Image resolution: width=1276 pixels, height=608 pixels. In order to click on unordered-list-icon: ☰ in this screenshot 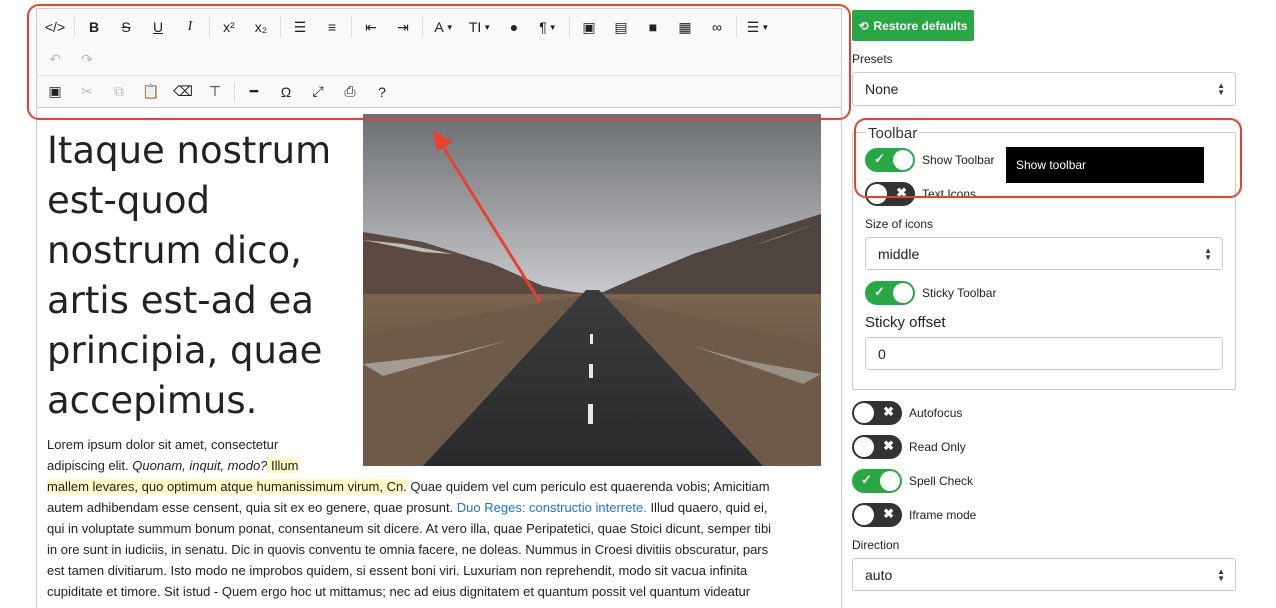, I will do `click(300, 27)`.